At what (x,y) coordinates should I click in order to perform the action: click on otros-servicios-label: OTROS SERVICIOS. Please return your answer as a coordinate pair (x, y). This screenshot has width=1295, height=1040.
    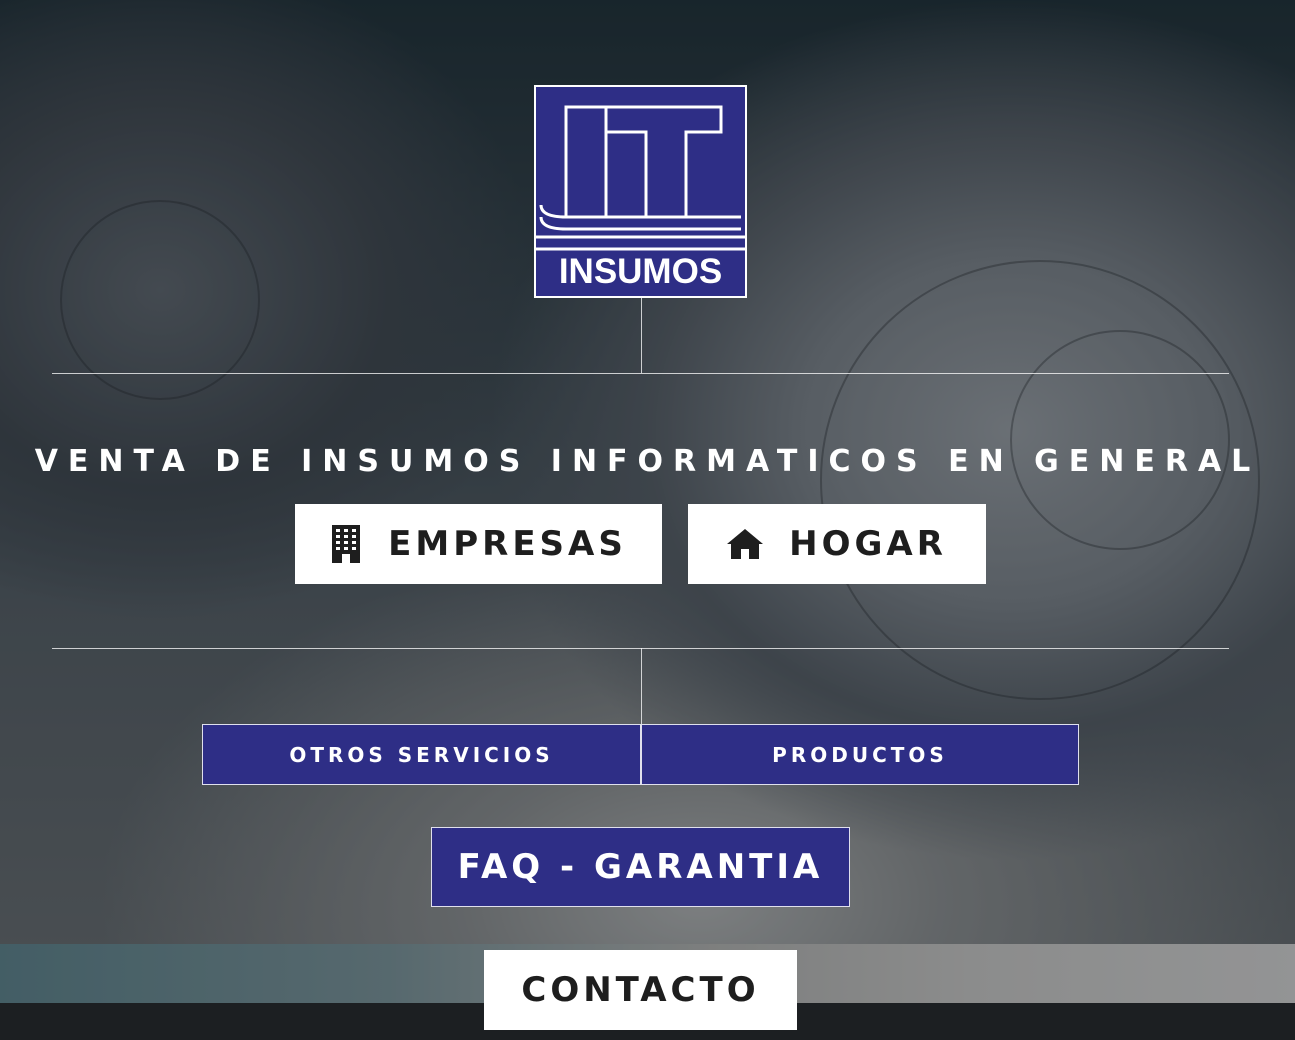
    Looking at the image, I should click on (421, 754).